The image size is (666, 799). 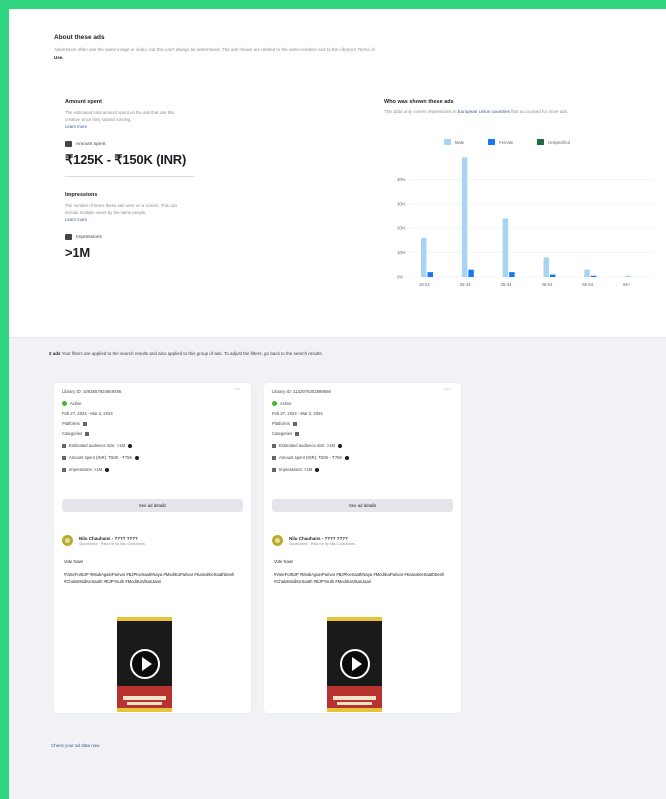 What do you see at coordinates (83, 102) in the screenshot?
I see `amount-spent-title: Amount spent` at bounding box center [83, 102].